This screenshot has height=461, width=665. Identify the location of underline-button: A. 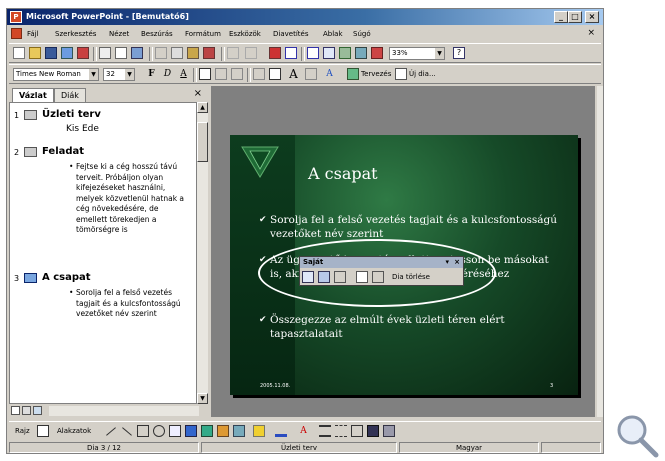
(183, 74).